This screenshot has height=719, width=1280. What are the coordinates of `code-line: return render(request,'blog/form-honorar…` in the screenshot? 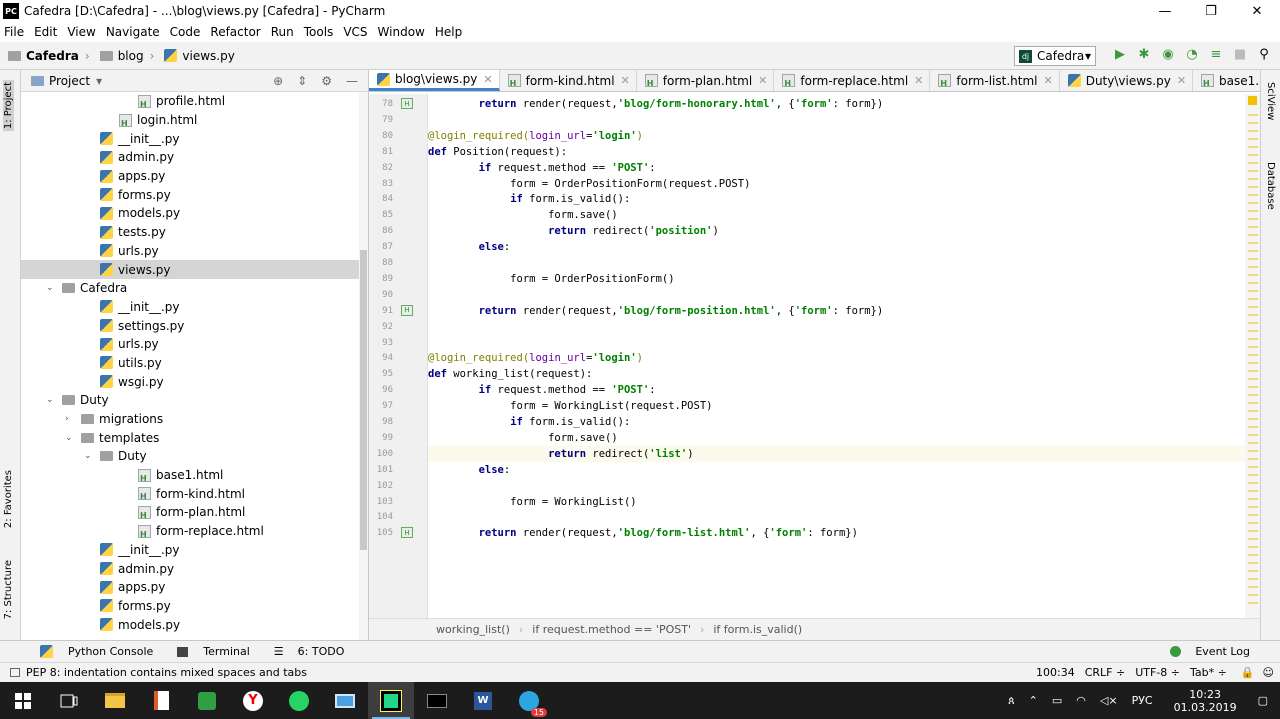 It's located at (836, 104).